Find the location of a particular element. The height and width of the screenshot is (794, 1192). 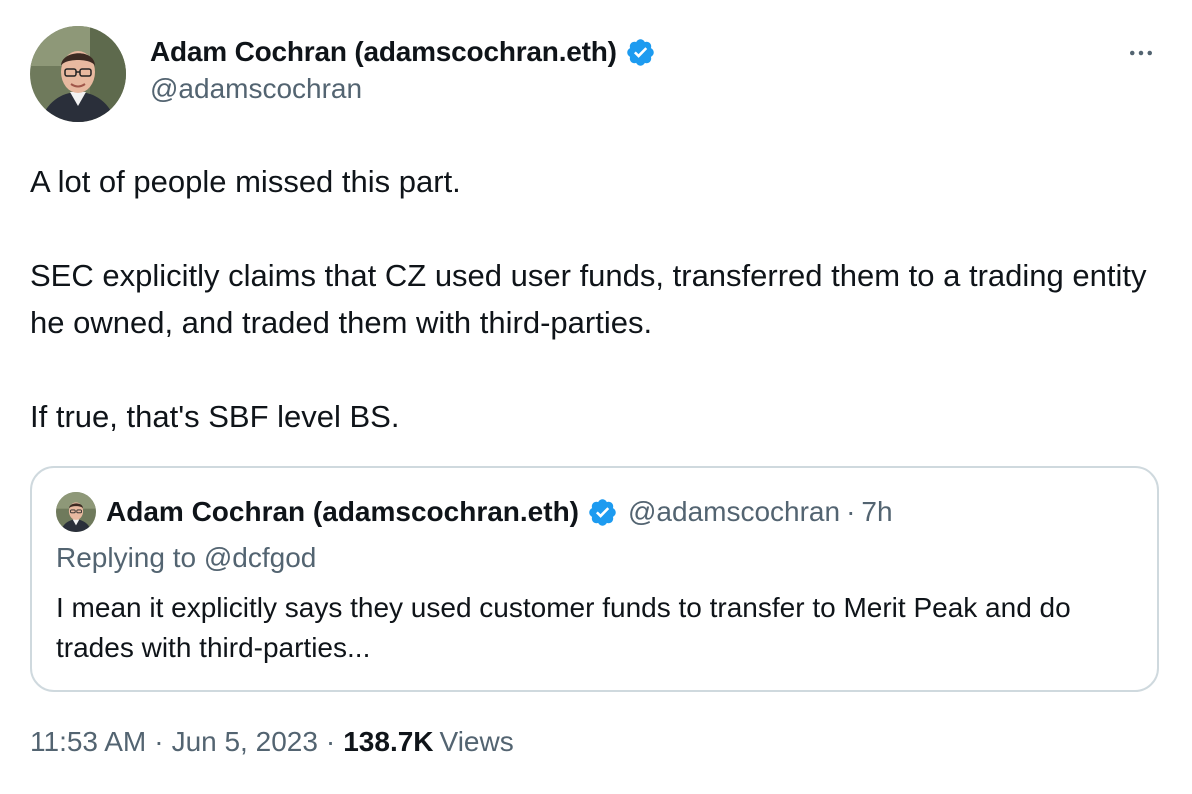

verified-badge-icon is located at coordinates (640, 52).